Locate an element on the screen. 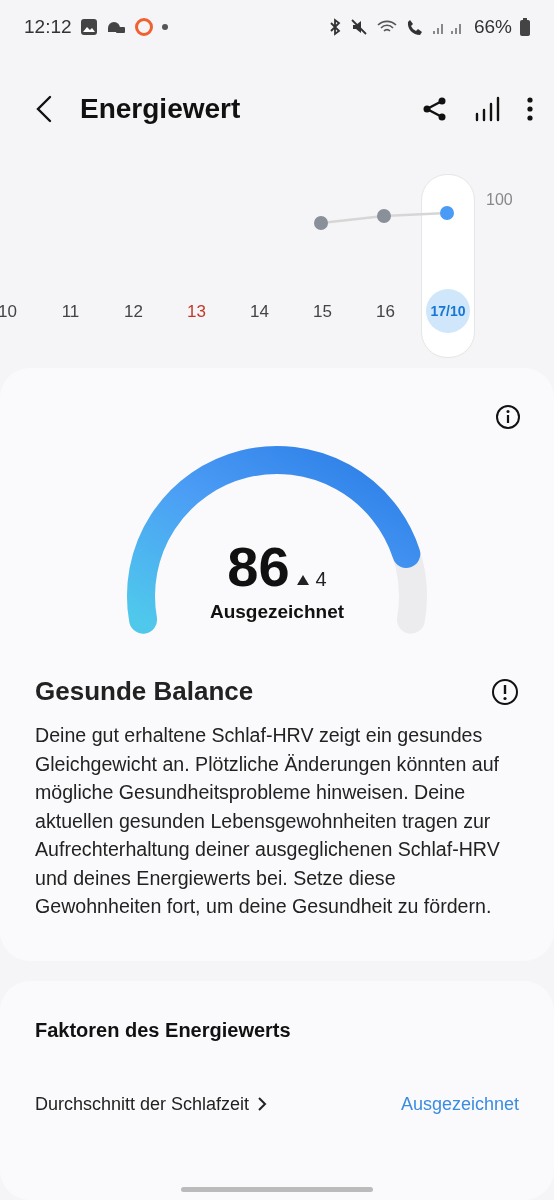 The height and width of the screenshot is (1200, 554). score-rating: Ausgezeichnet is located at coordinates (277, 612).